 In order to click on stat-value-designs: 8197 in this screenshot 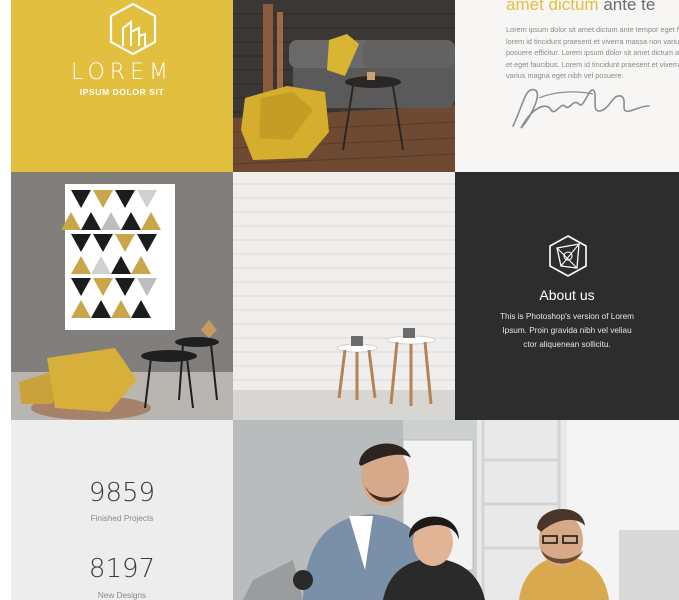, I will do `click(122, 569)`.